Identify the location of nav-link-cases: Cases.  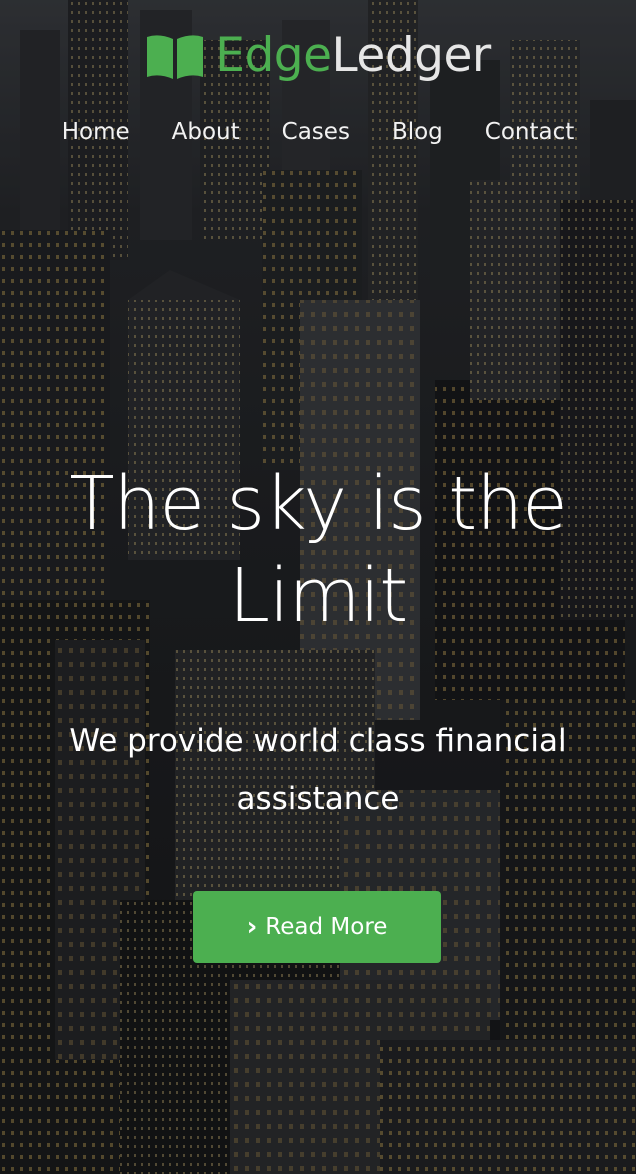
(316, 132).